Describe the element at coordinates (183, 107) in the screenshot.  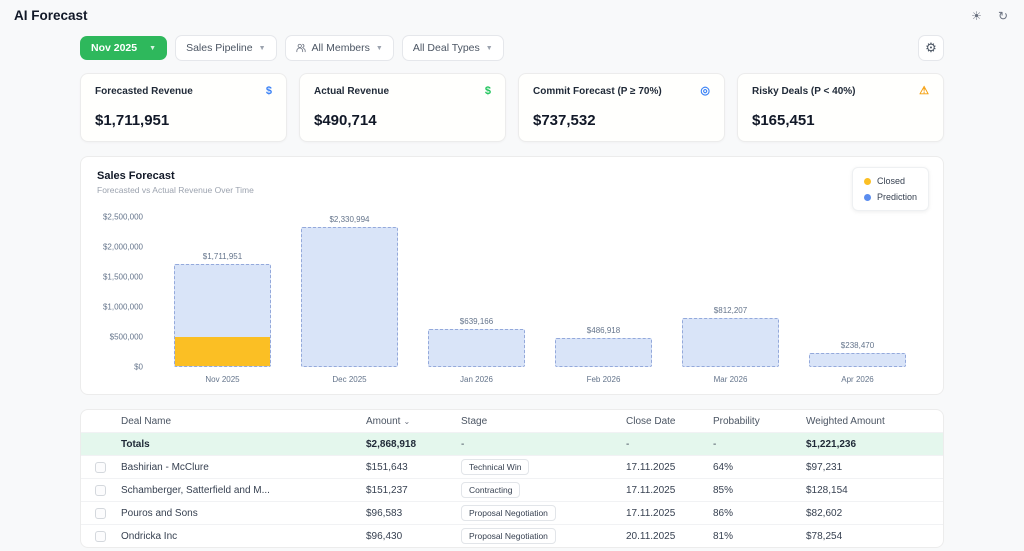
I see `kpi-card: Forecasted Revenue $ $1,711,951` at that location.